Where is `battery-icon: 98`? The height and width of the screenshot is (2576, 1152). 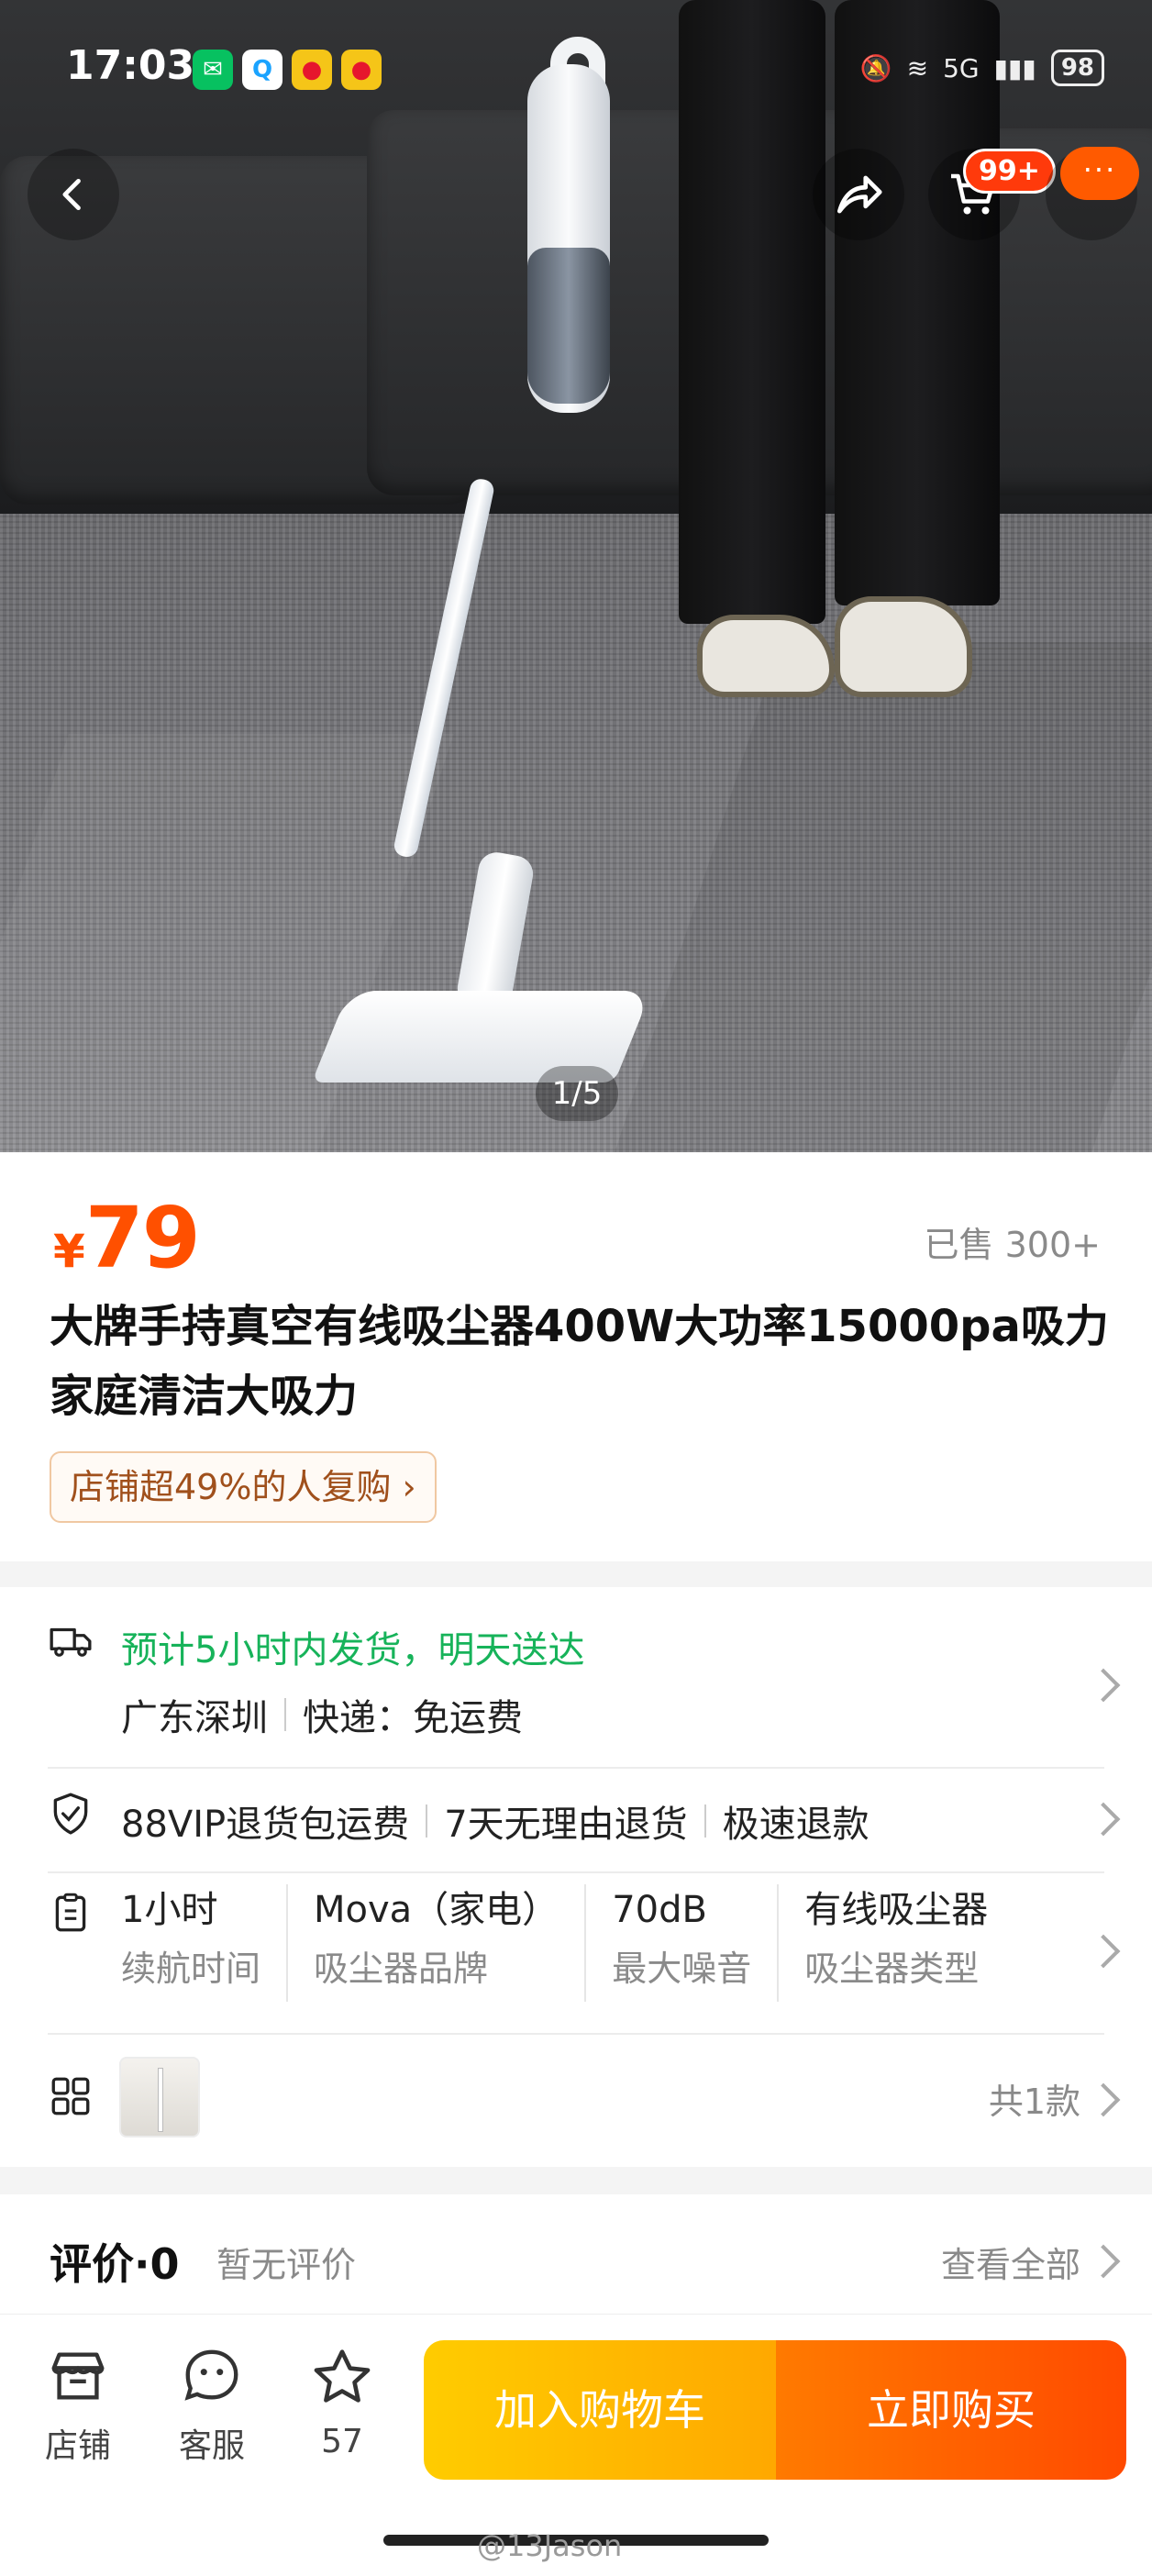 battery-icon: 98 is located at coordinates (1077, 68).